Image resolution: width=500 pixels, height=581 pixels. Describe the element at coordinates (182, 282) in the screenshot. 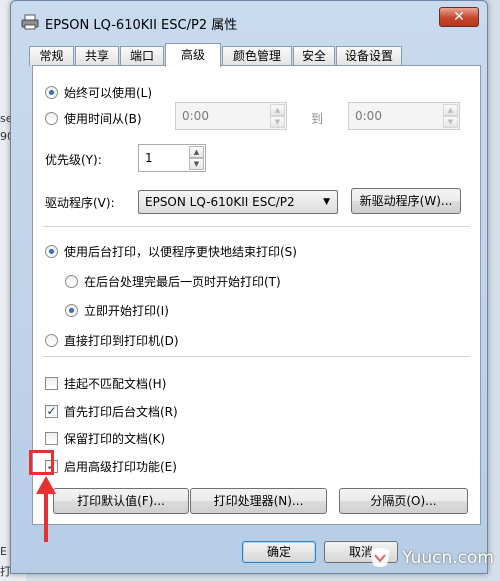

I see `start-after-last-page-label: 在后台处理完最后一页时开始打印(T)` at that location.